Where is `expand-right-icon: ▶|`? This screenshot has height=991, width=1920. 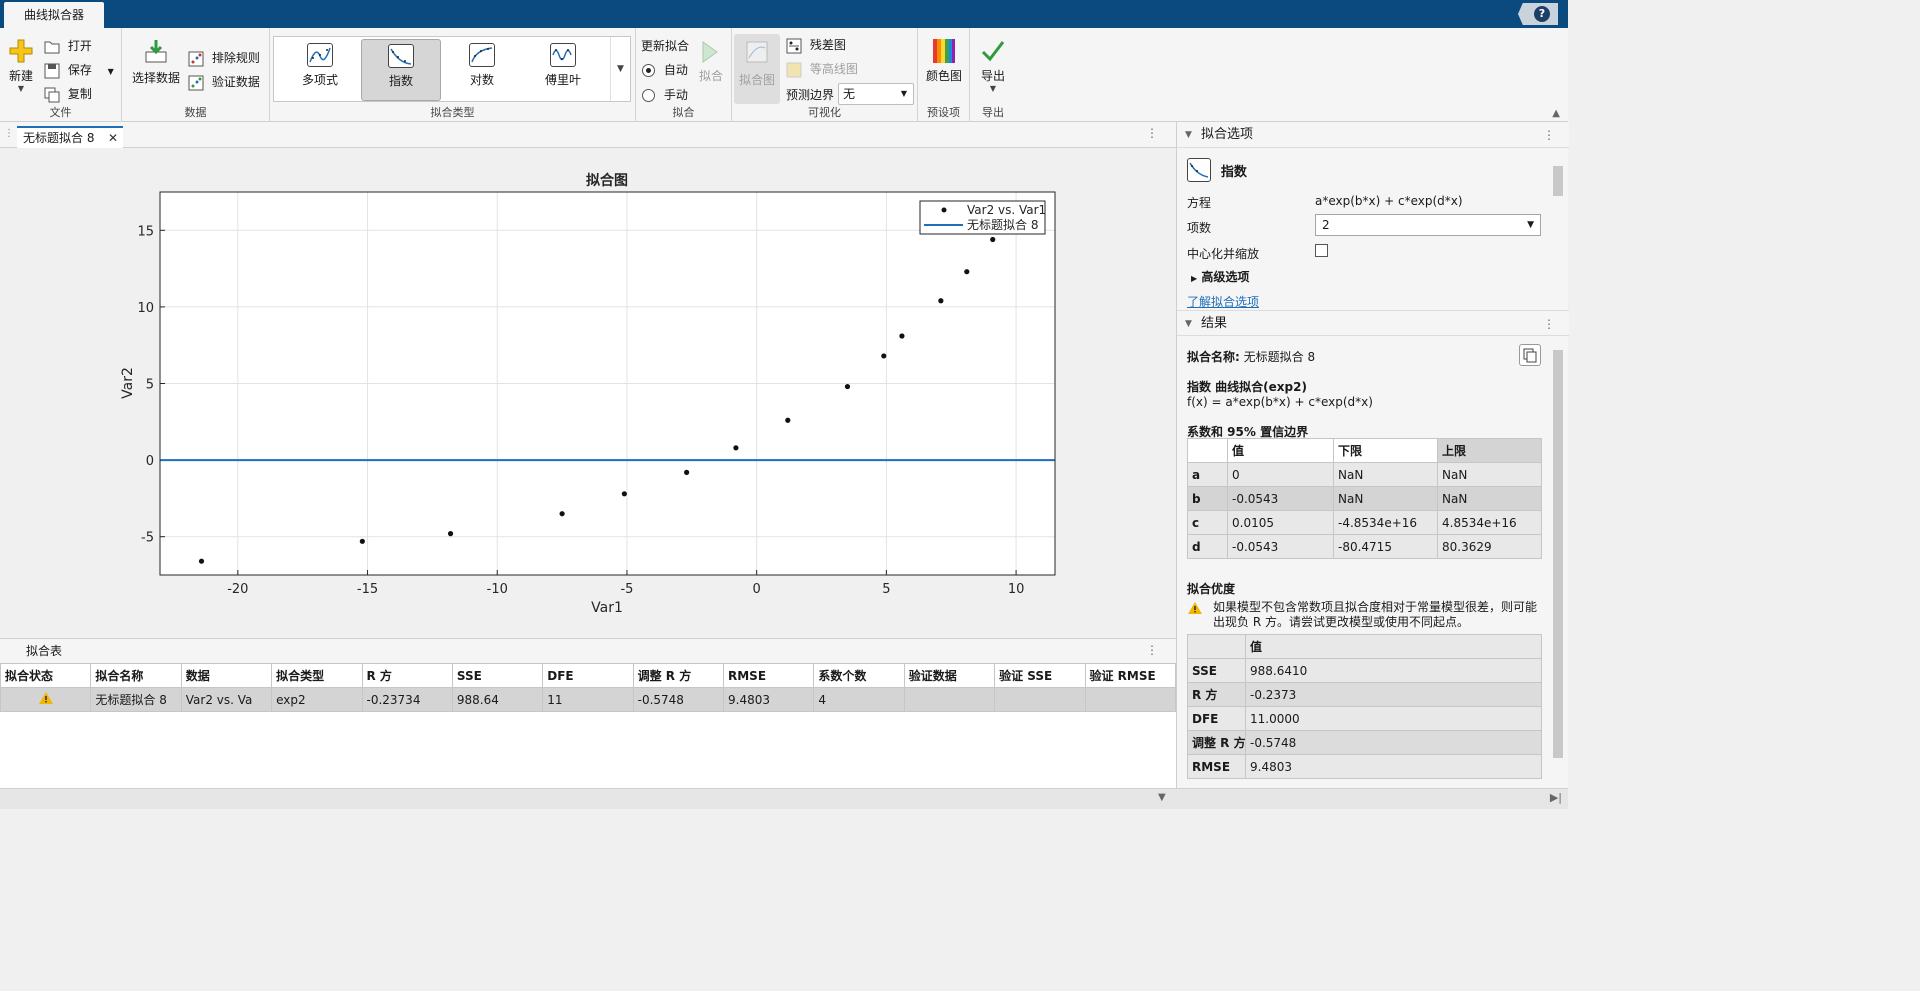
expand-right-icon: ▶| is located at coordinates (1556, 797).